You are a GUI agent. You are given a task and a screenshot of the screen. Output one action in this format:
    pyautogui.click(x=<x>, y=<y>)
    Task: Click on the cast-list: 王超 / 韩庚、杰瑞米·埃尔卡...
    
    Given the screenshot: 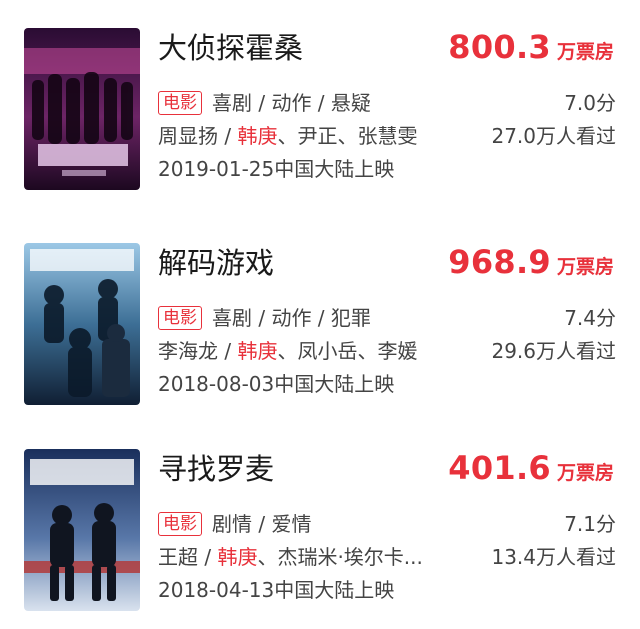 What is the action you would take?
    pyautogui.click(x=290, y=557)
    